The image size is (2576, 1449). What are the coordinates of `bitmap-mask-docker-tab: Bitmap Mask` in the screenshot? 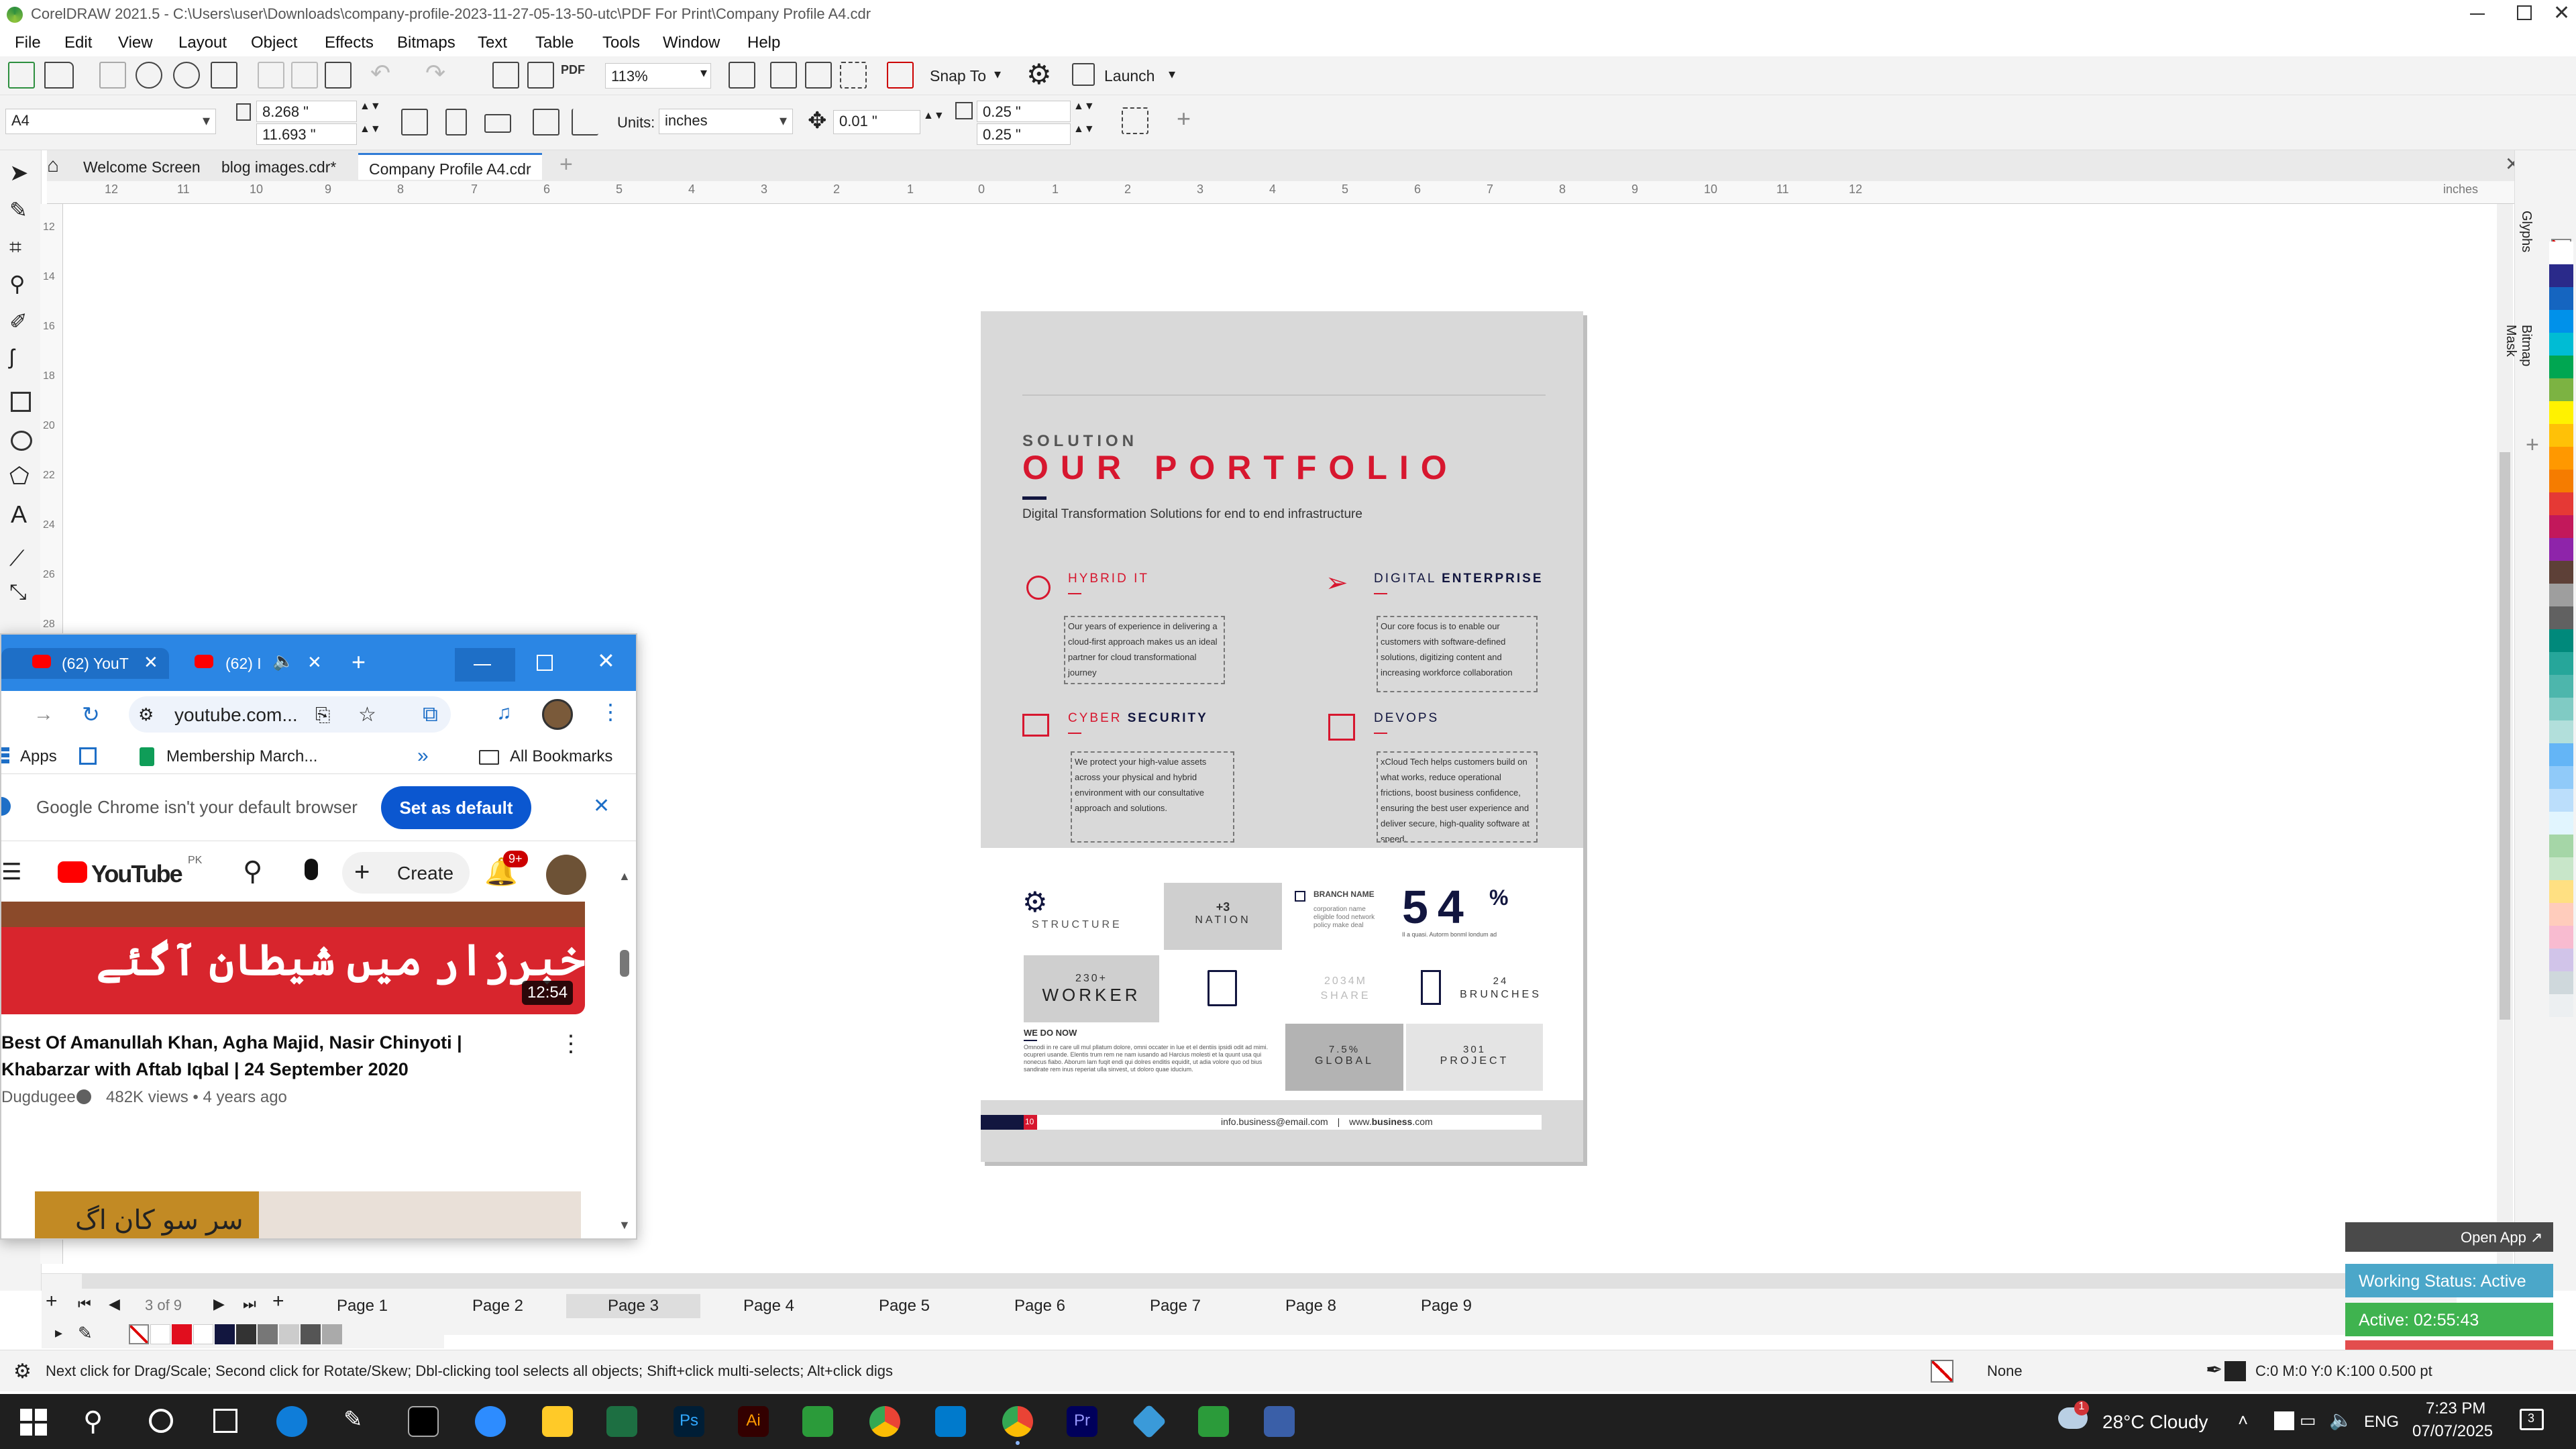 It's located at (2518, 346).